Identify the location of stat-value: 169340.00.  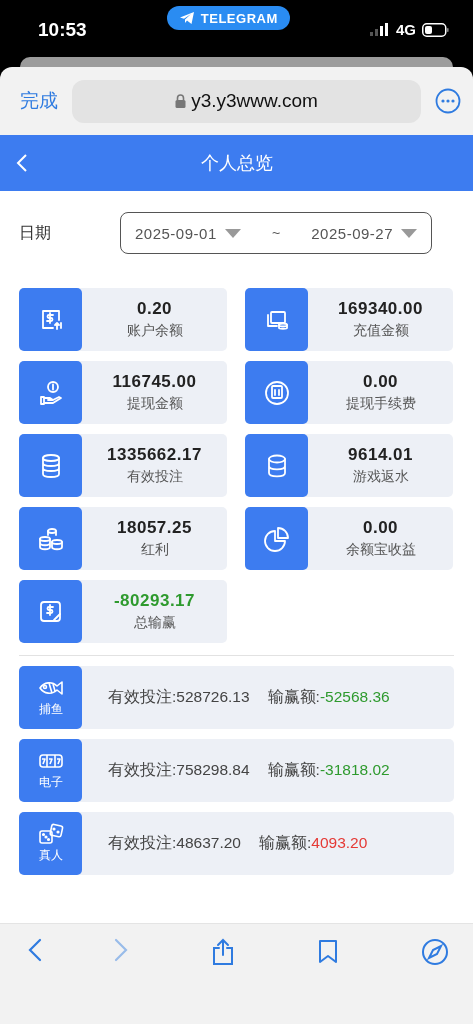
(380, 309).